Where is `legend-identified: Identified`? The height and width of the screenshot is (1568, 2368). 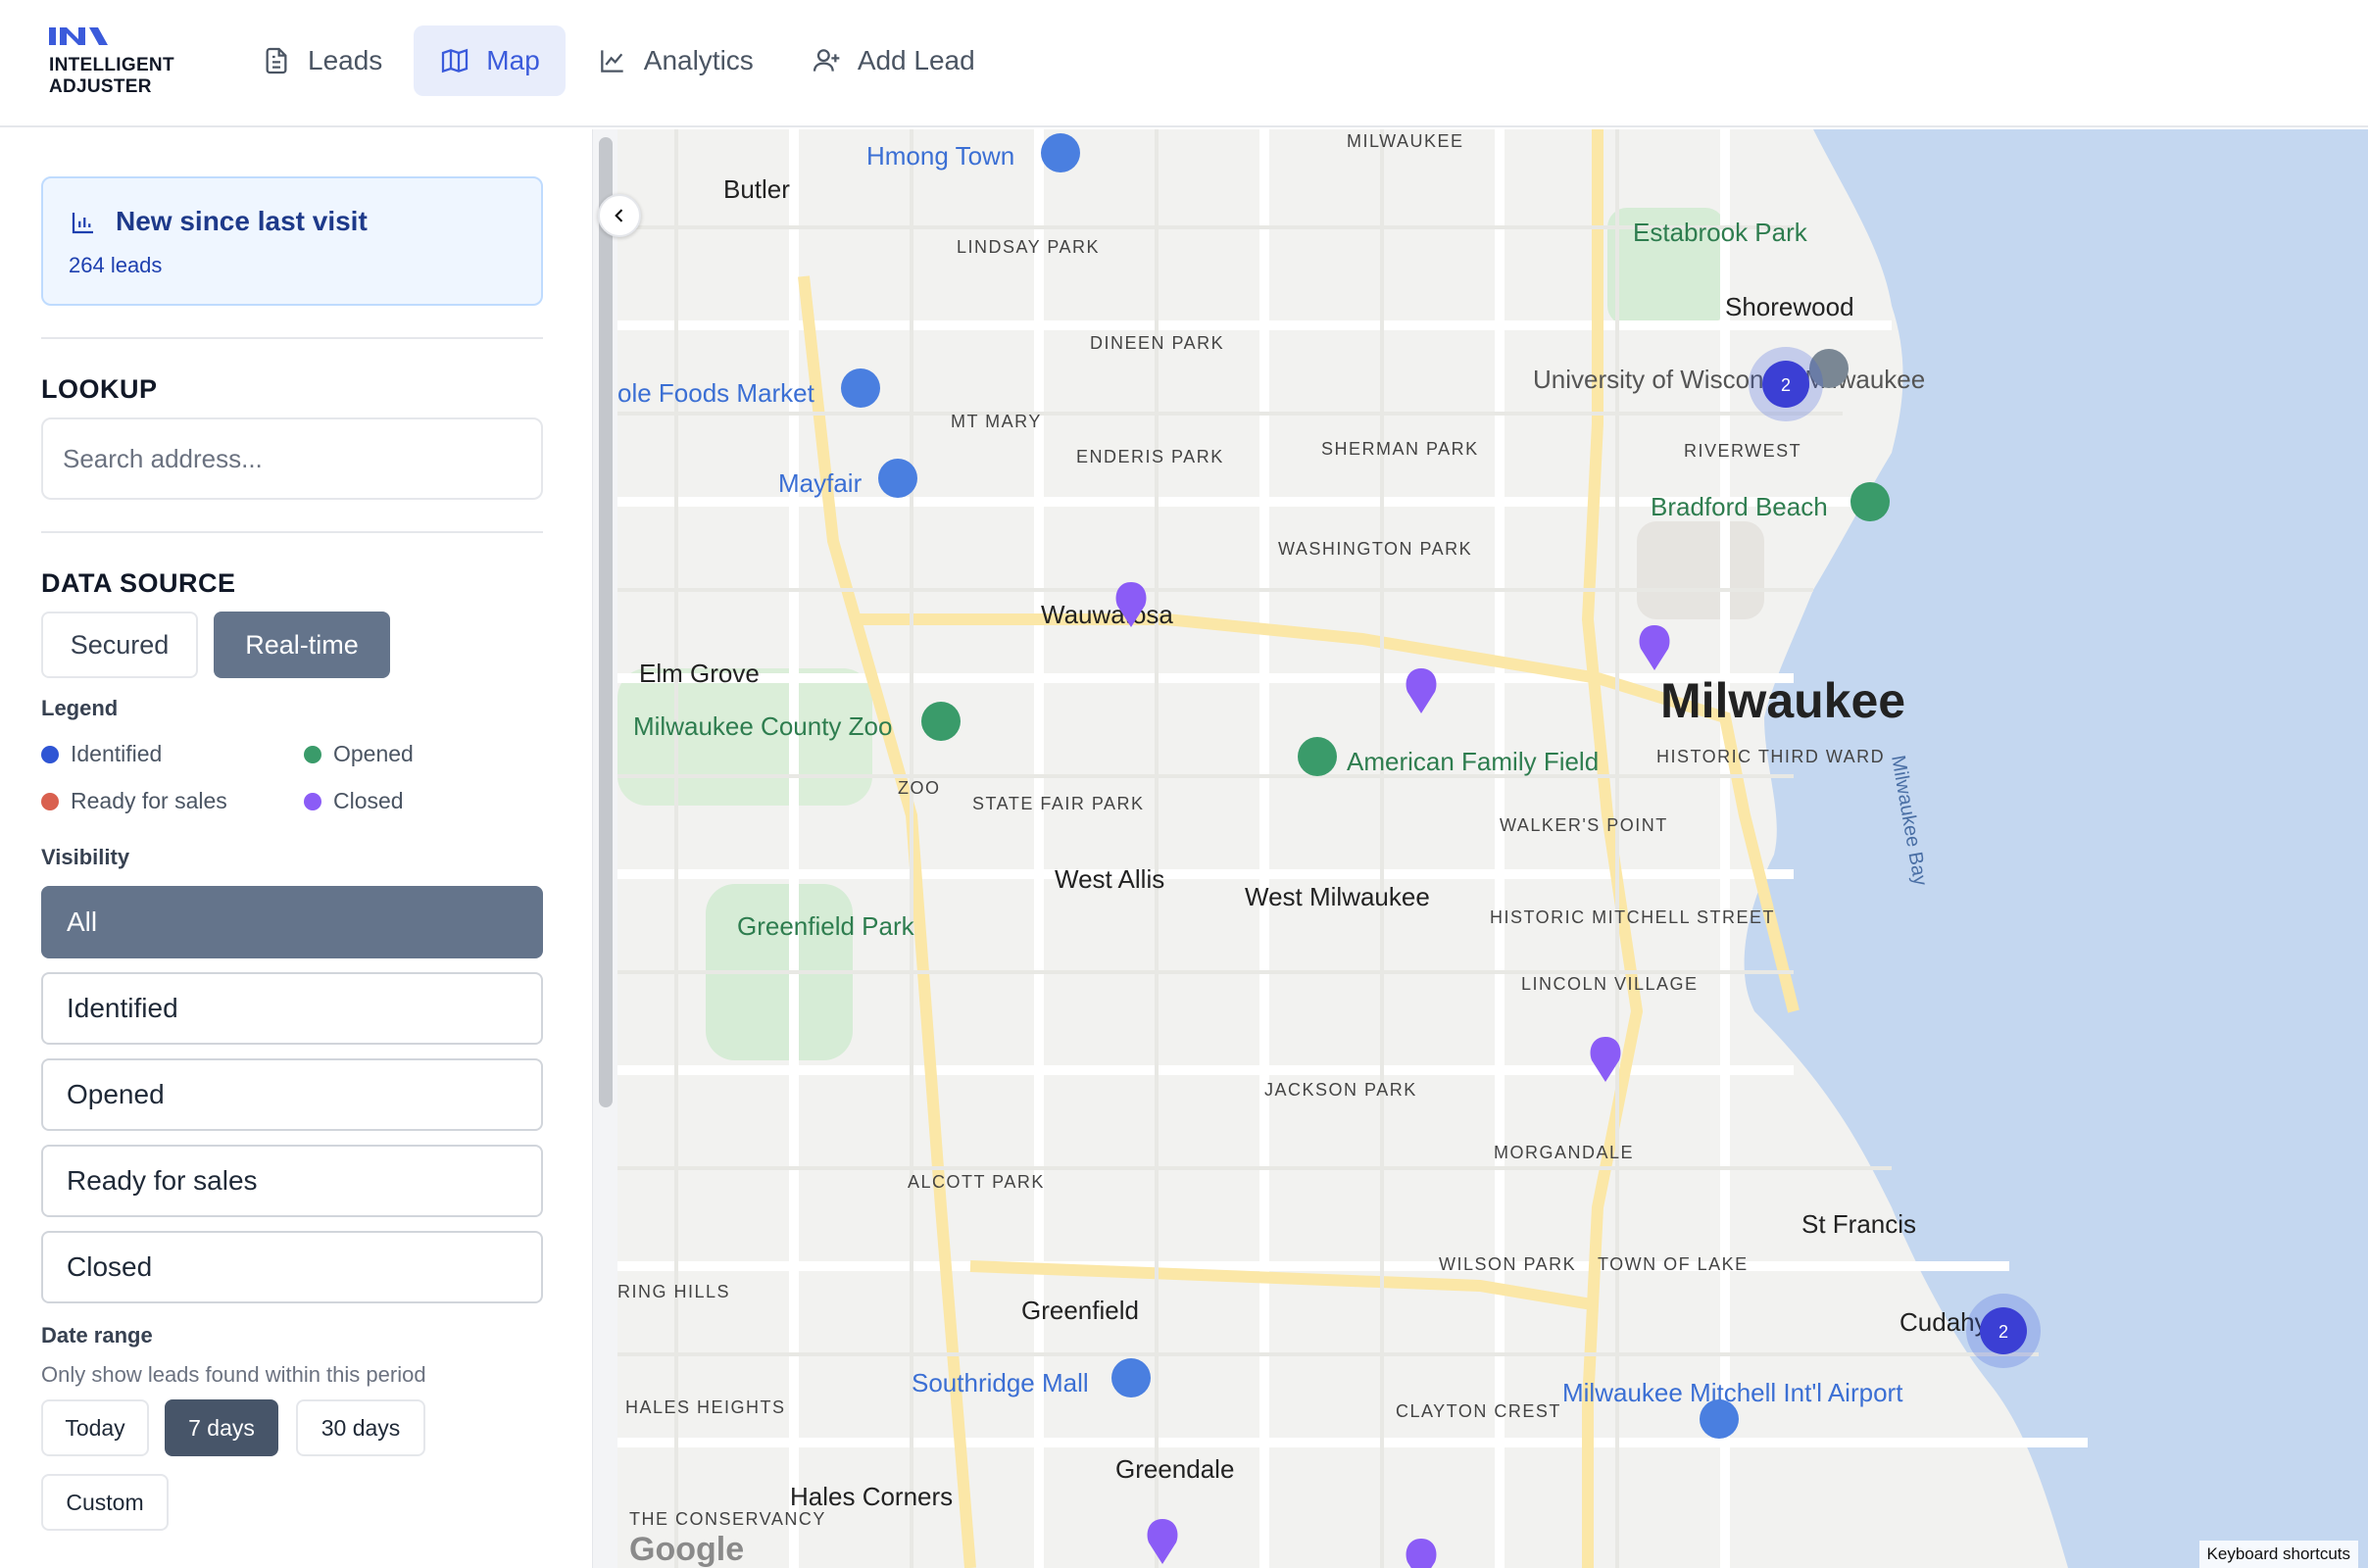 legend-identified: Identified is located at coordinates (101, 754).